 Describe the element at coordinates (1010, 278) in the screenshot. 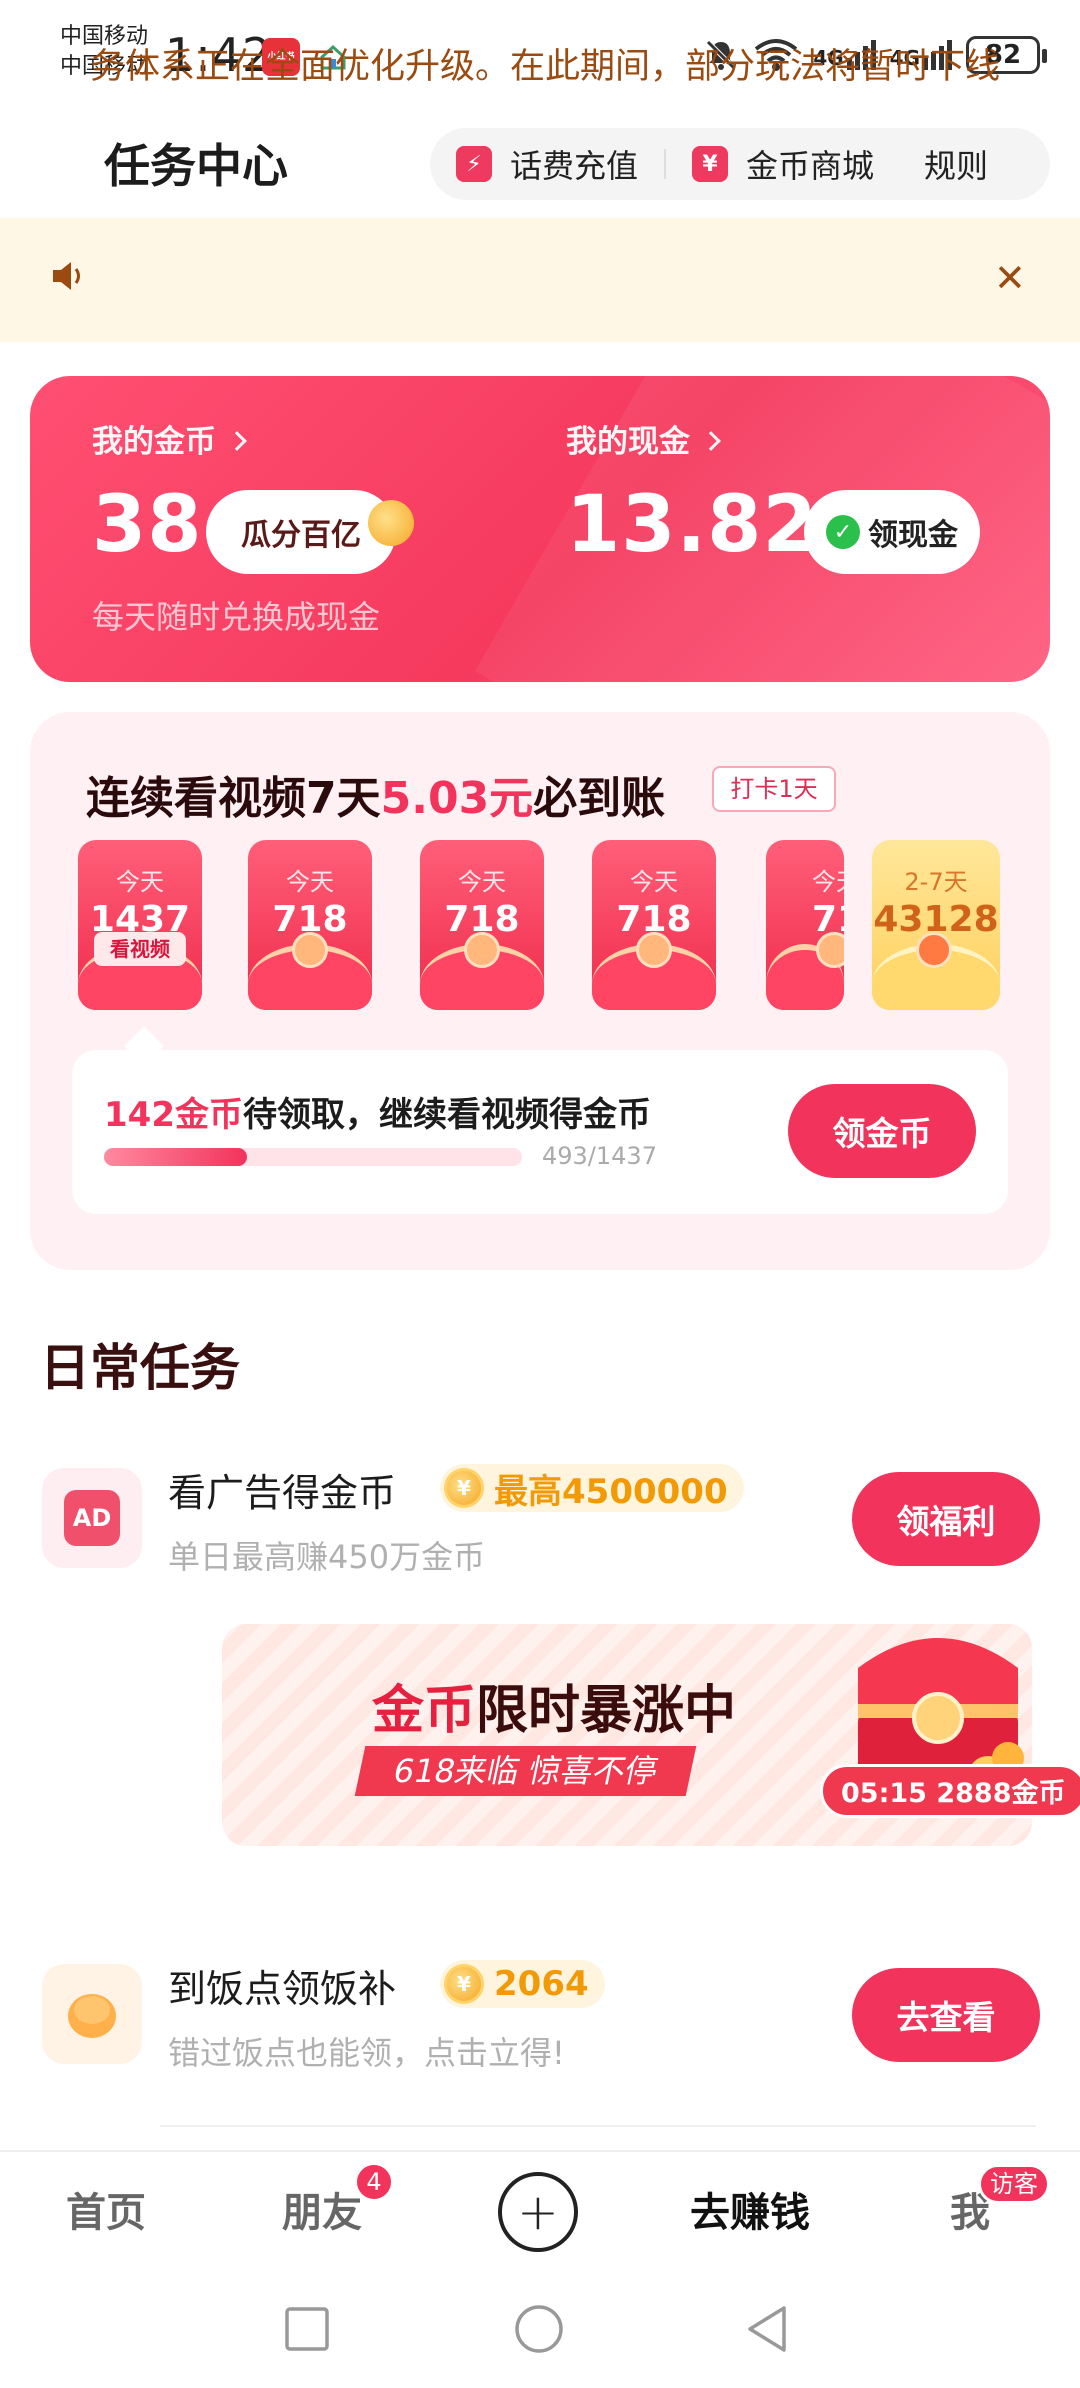

I see `close-notice-icon: ✕` at that location.